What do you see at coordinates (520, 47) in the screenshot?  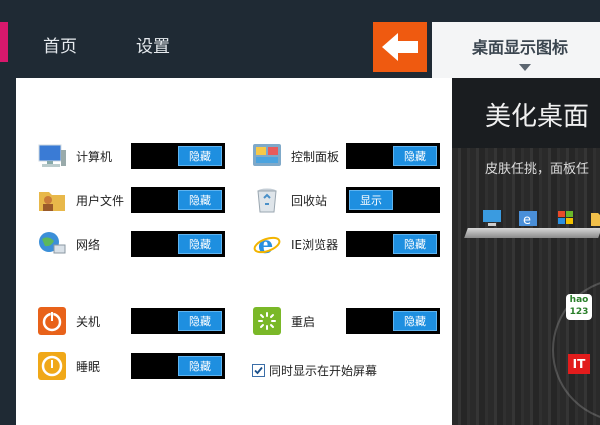 I see `tab-desktop-icons-label: 桌面显示图标` at bounding box center [520, 47].